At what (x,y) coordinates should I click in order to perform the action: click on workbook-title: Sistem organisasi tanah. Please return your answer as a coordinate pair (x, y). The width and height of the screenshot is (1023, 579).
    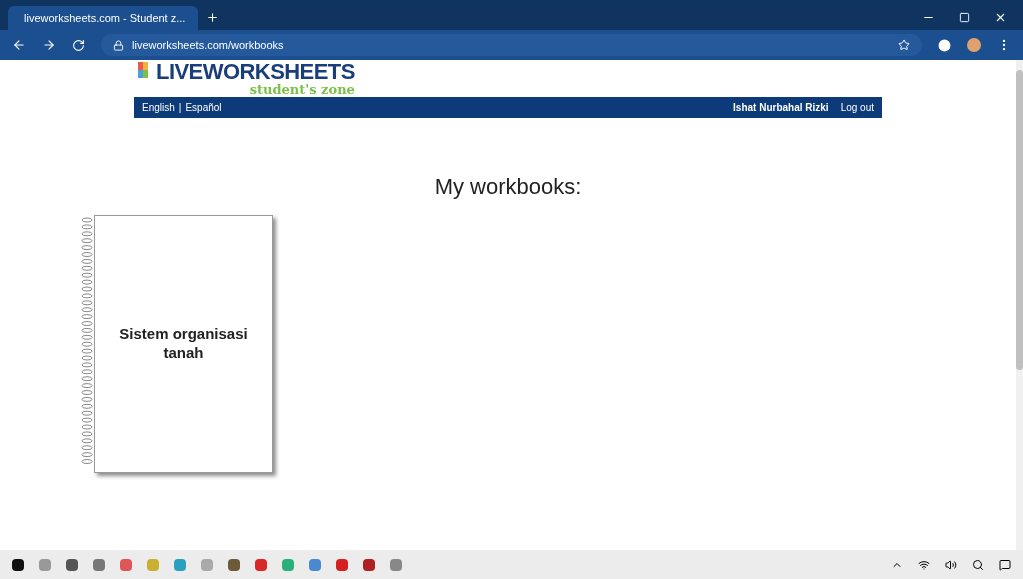
    Looking at the image, I should click on (183, 344).